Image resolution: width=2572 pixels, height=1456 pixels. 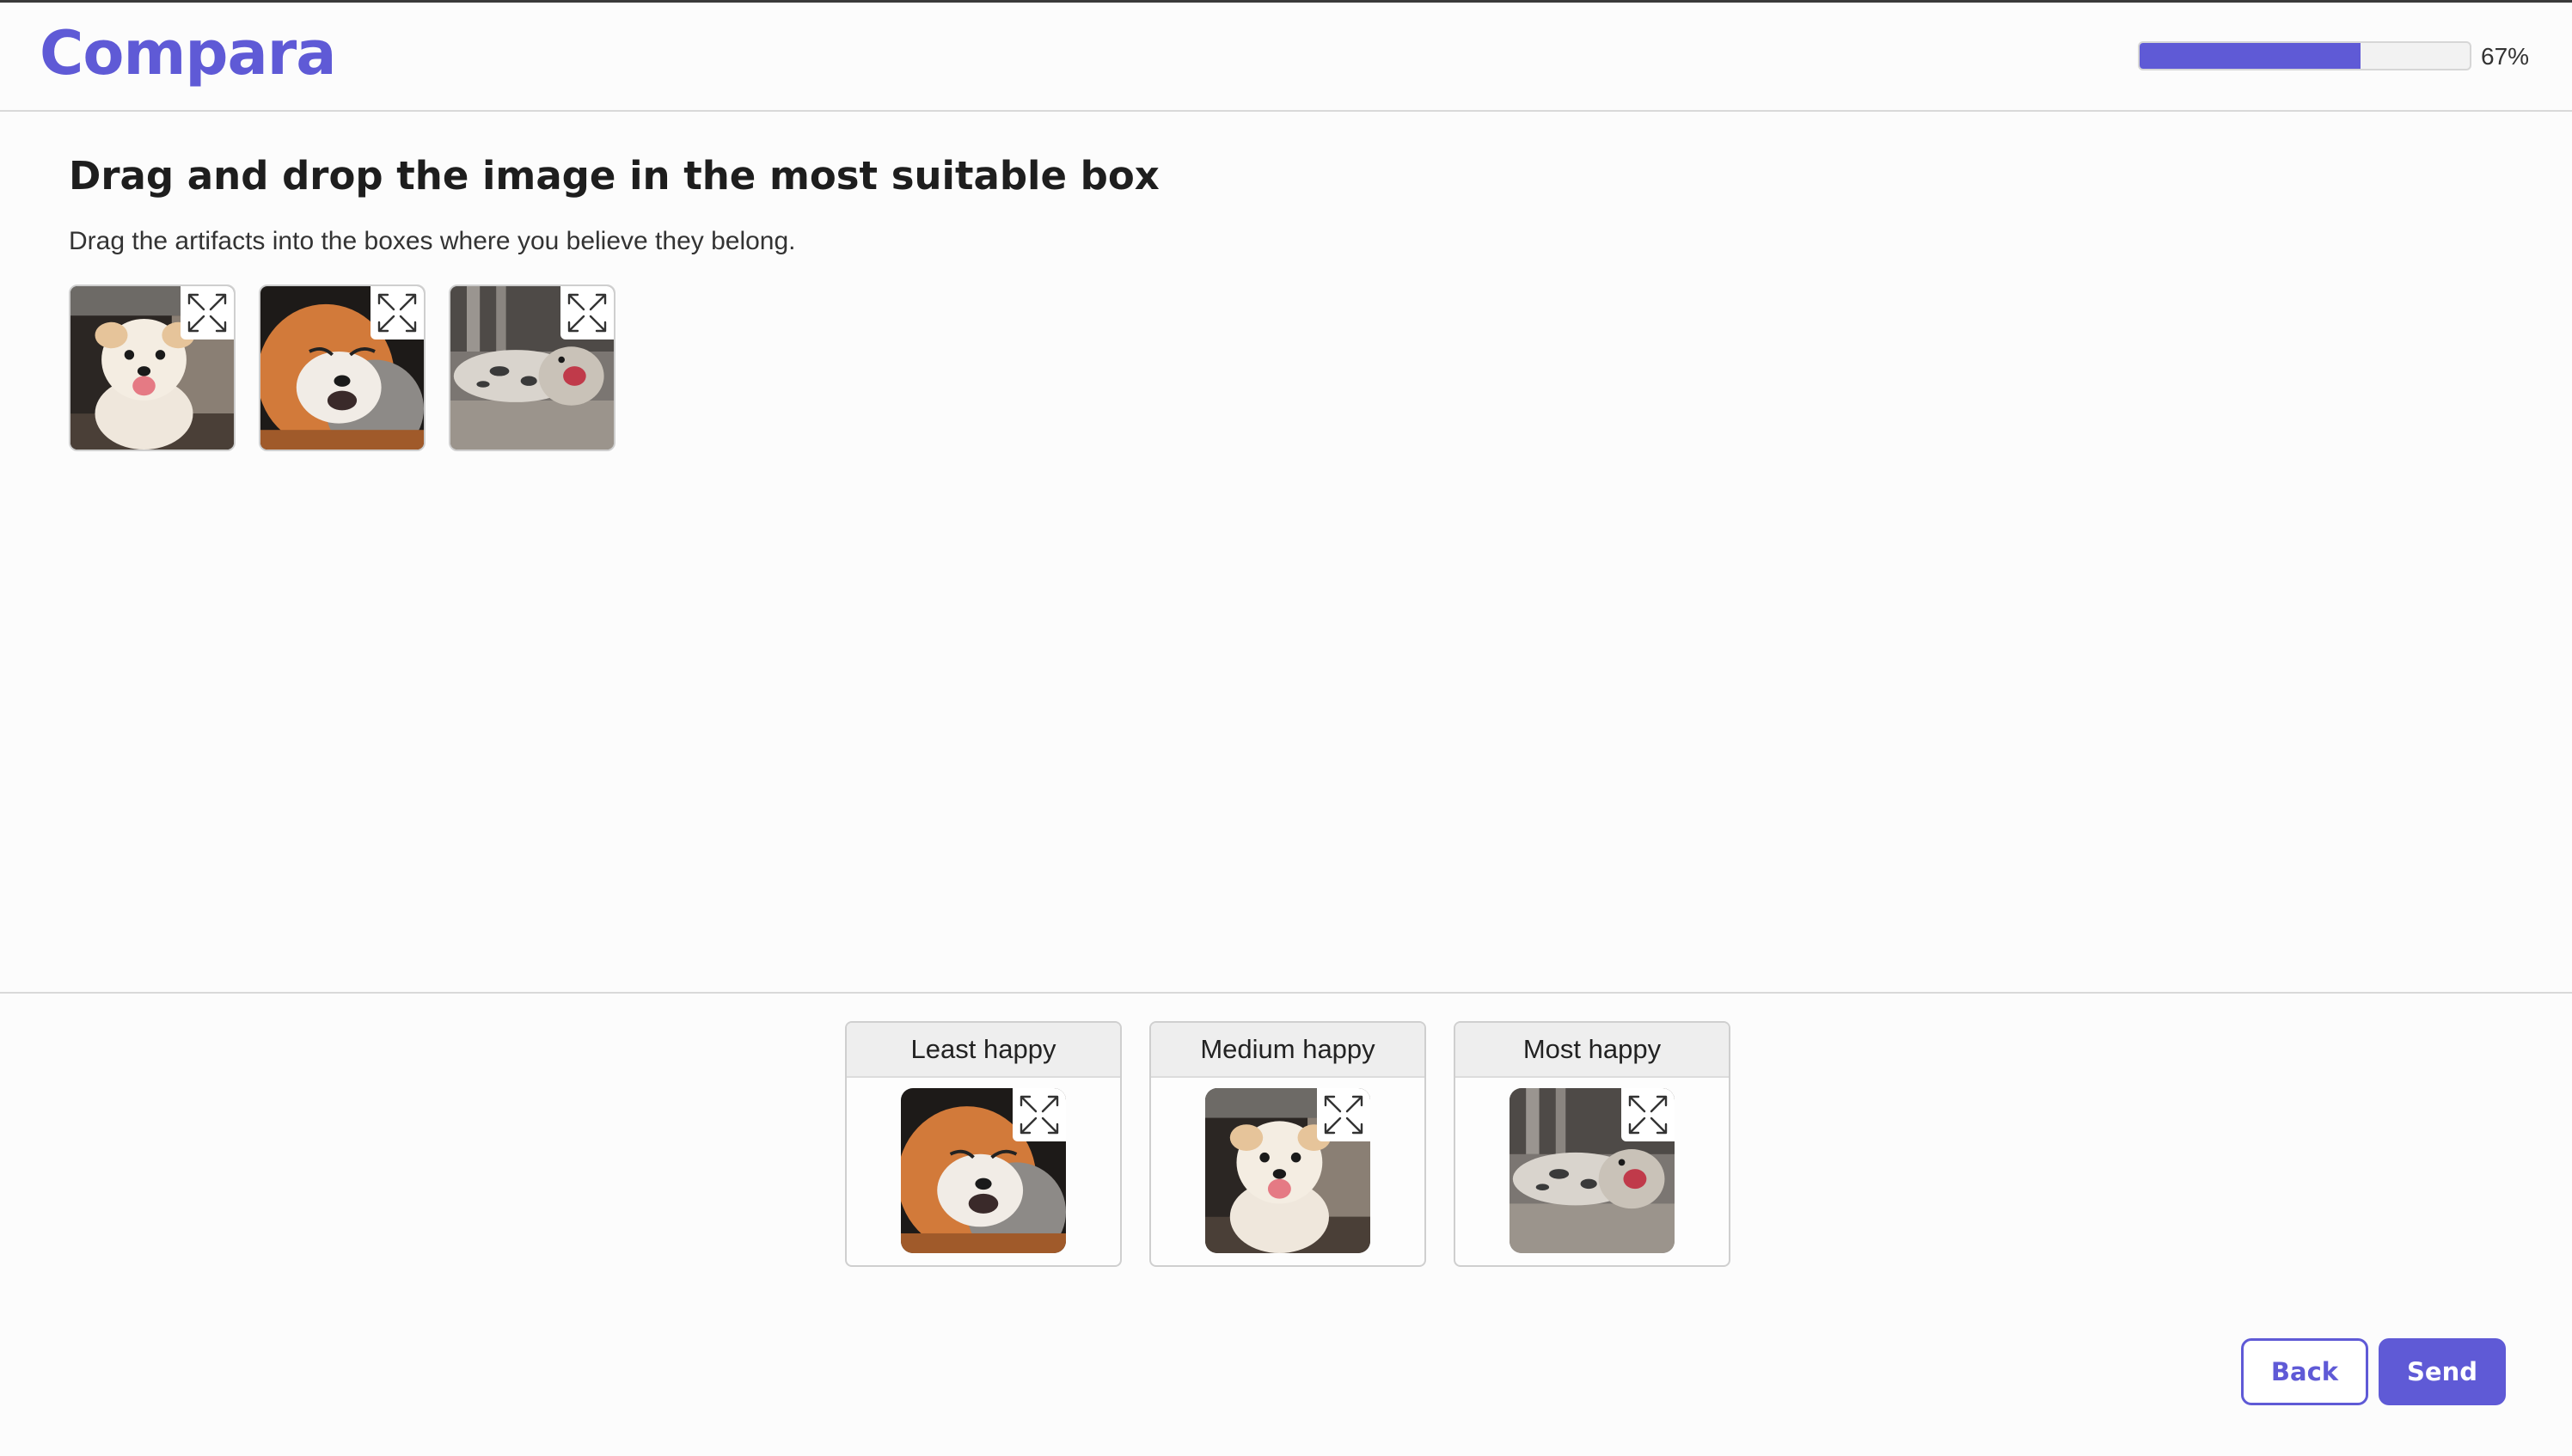 I want to click on drop-zone-label: Medium happy, so click(x=1287, y=1050).